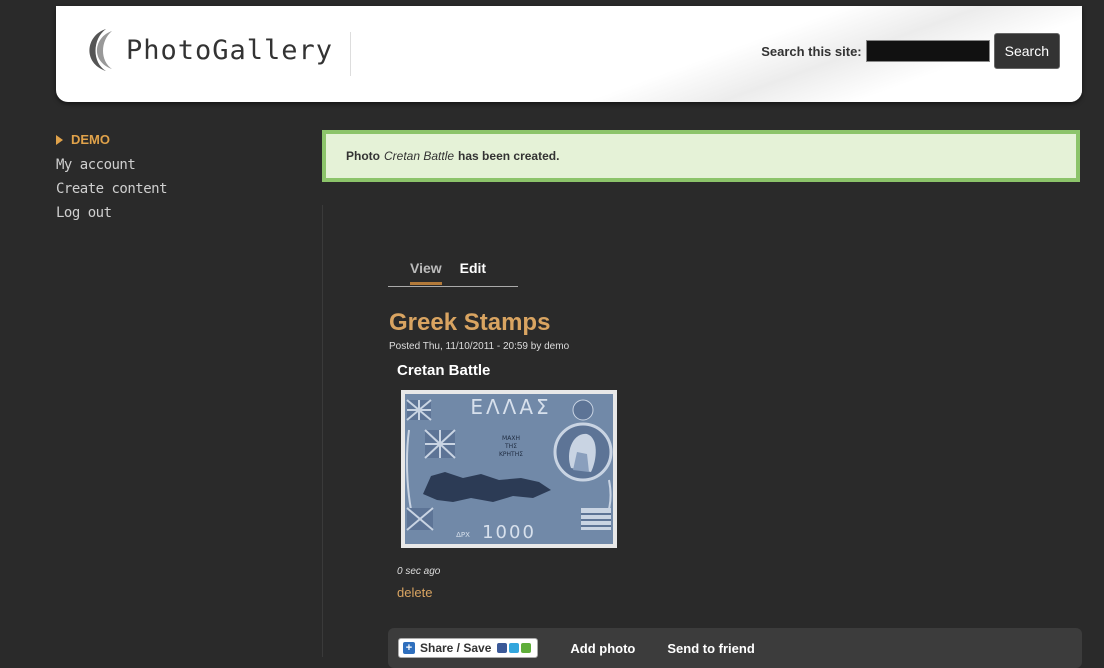 The height and width of the screenshot is (668, 1104). I want to click on photo-title: Cretan Battle, so click(443, 370).